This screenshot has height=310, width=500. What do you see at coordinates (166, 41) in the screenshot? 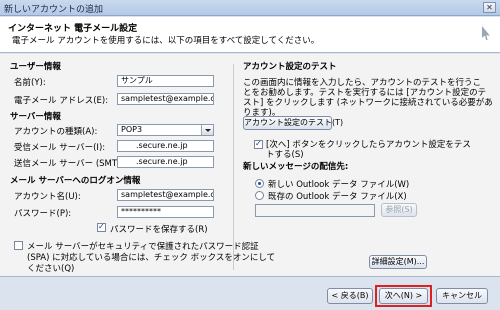
I see `header-subtitle: 電子メール アカウントを使用するには、以下の項目をすべて設定してください。` at bounding box center [166, 41].